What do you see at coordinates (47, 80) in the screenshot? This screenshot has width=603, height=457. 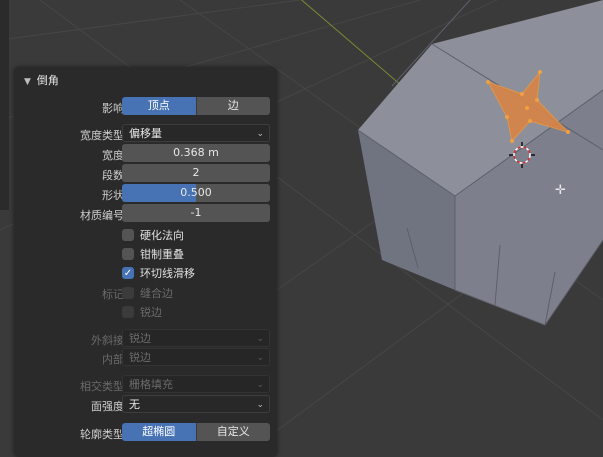 I see `panel-title: 倒角` at bounding box center [47, 80].